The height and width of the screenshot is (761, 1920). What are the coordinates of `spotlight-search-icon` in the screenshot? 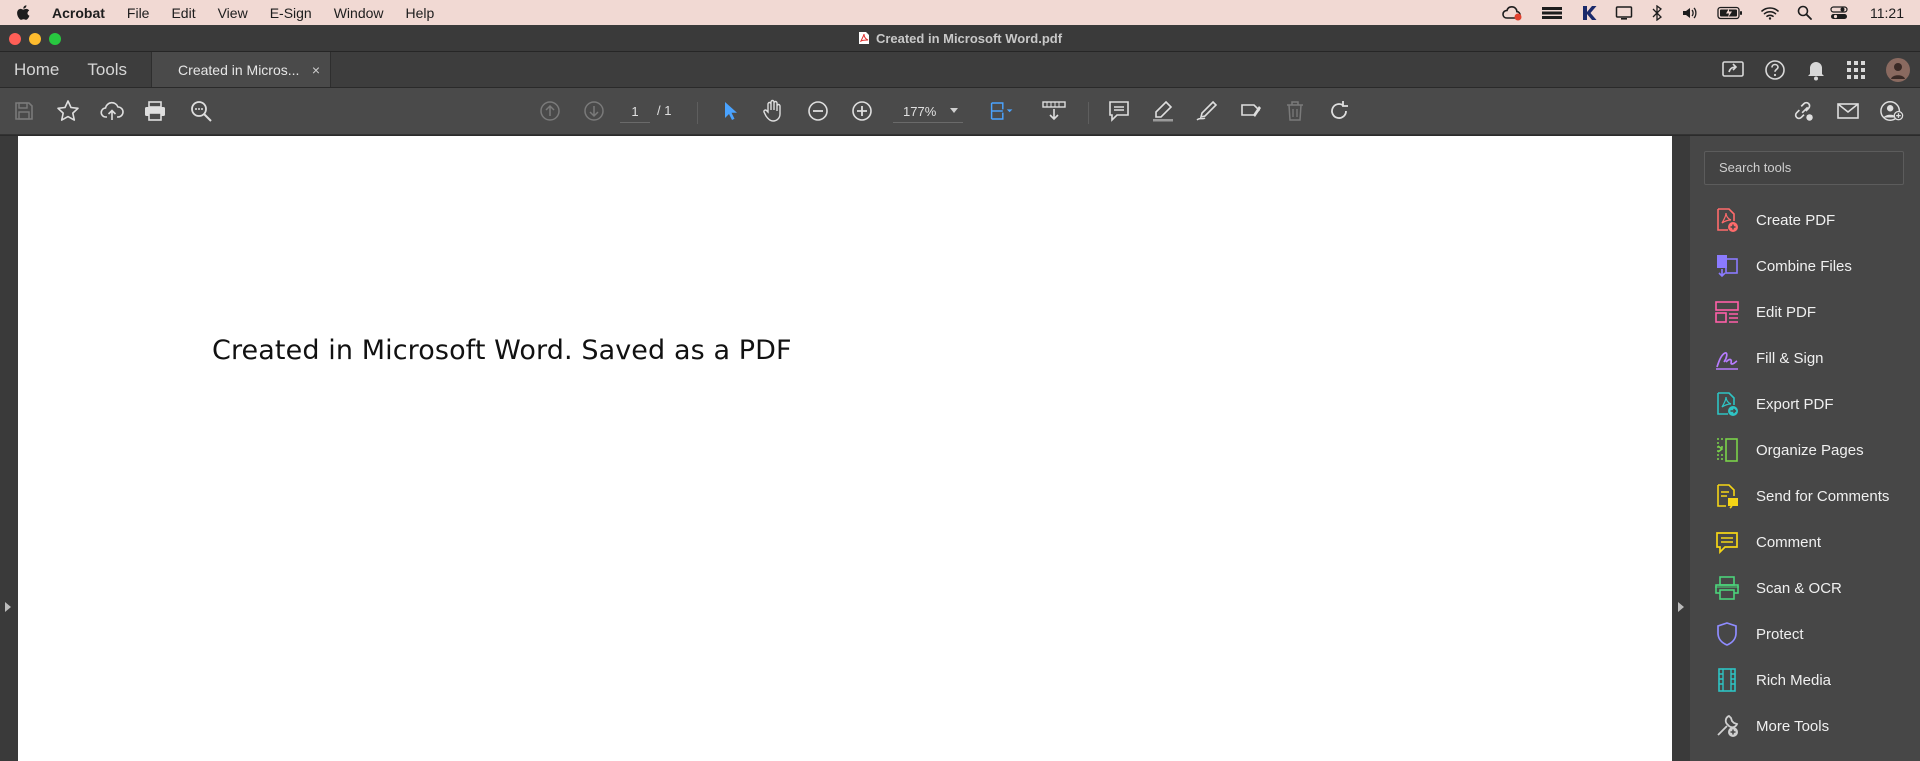 It's located at (1804, 12).